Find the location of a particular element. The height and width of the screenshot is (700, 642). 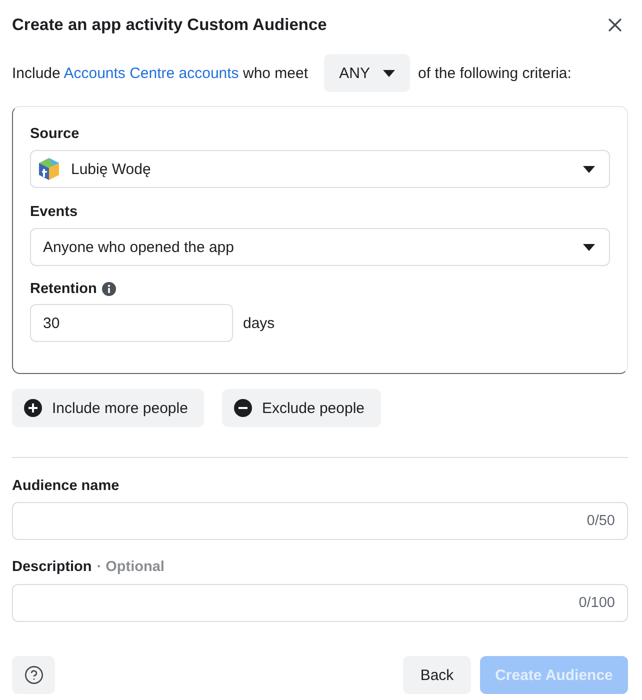

field-label: Retention is located at coordinates (63, 289).